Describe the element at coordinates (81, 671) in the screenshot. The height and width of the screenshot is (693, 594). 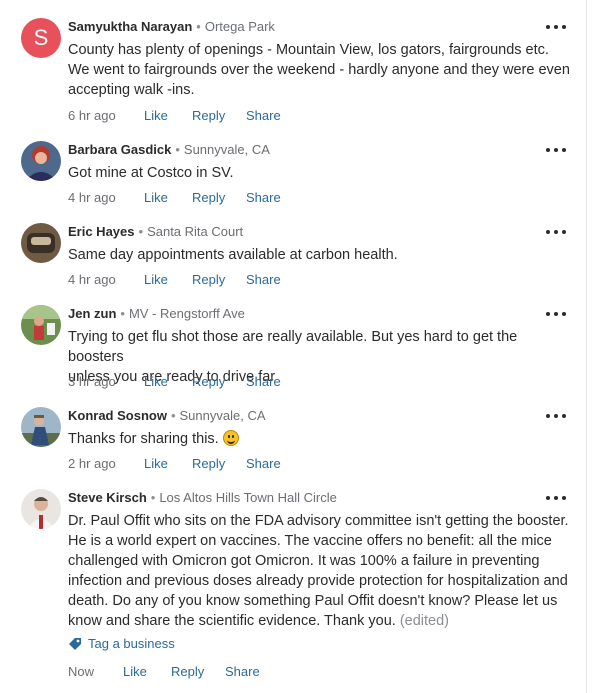
I see `timestamp: Now` at that location.